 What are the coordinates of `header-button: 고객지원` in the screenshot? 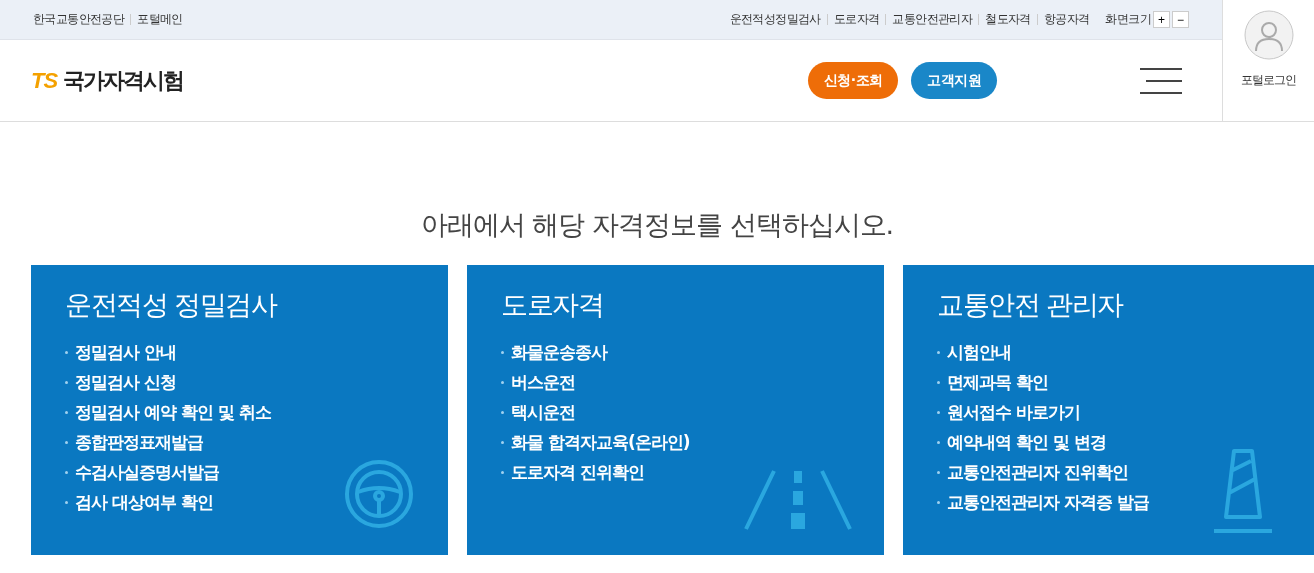 It's located at (954, 80).